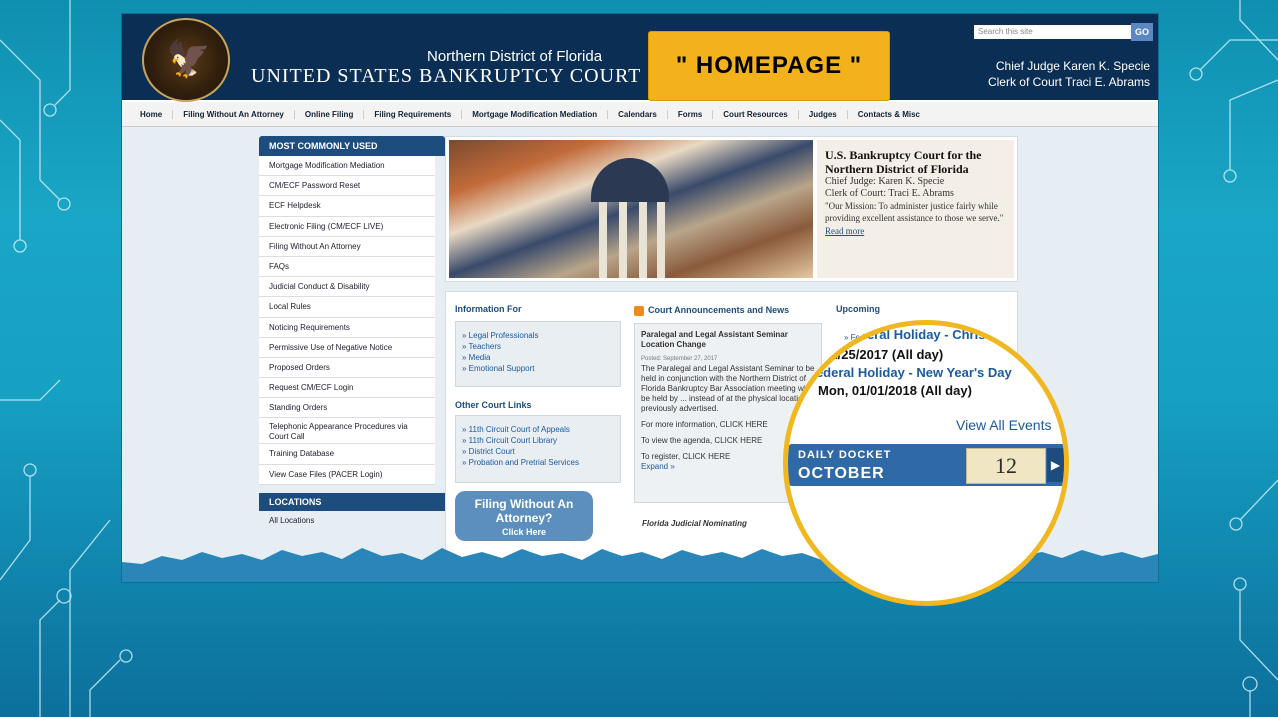 Image resolution: width=1278 pixels, height=717 pixels. What do you see at coordinates (1072, 66) in the screenshot?
I see `chief-judge: Chief Judge Karen K. Specie` at bounding box center [1072, 66].